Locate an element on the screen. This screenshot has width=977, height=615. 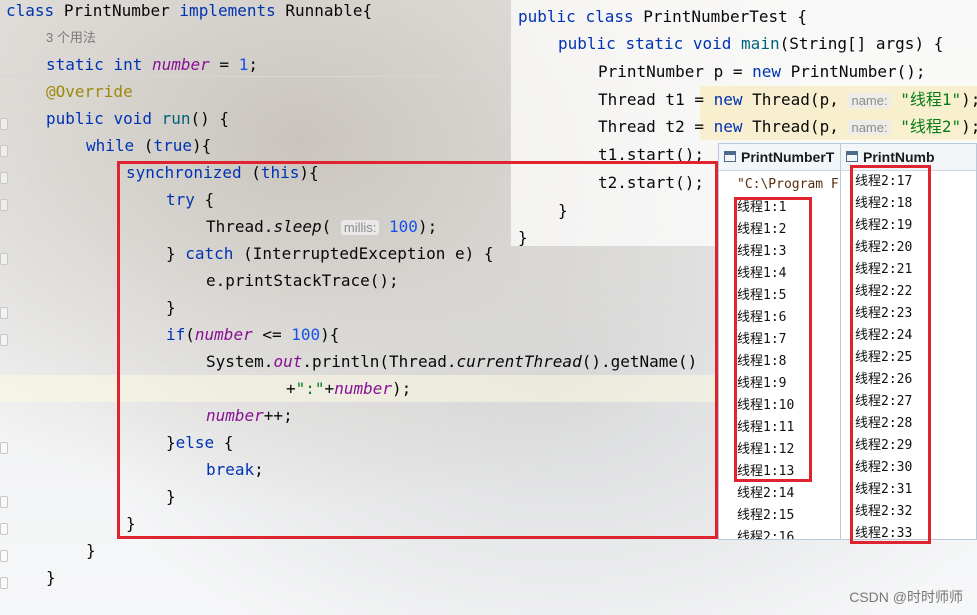
code-line-override: @Override is located at coordinates (89, 91).